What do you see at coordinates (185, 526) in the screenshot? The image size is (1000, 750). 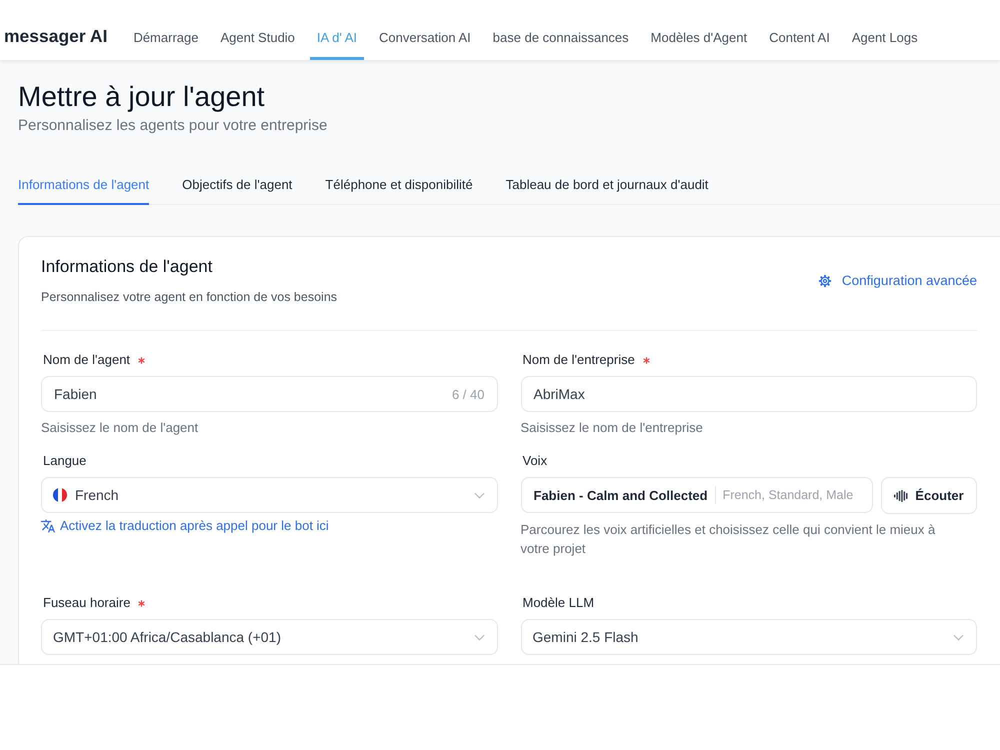 I see `translation-link: Activez la traduction après appel pour le bot ici` at bounding box center [185, 526].